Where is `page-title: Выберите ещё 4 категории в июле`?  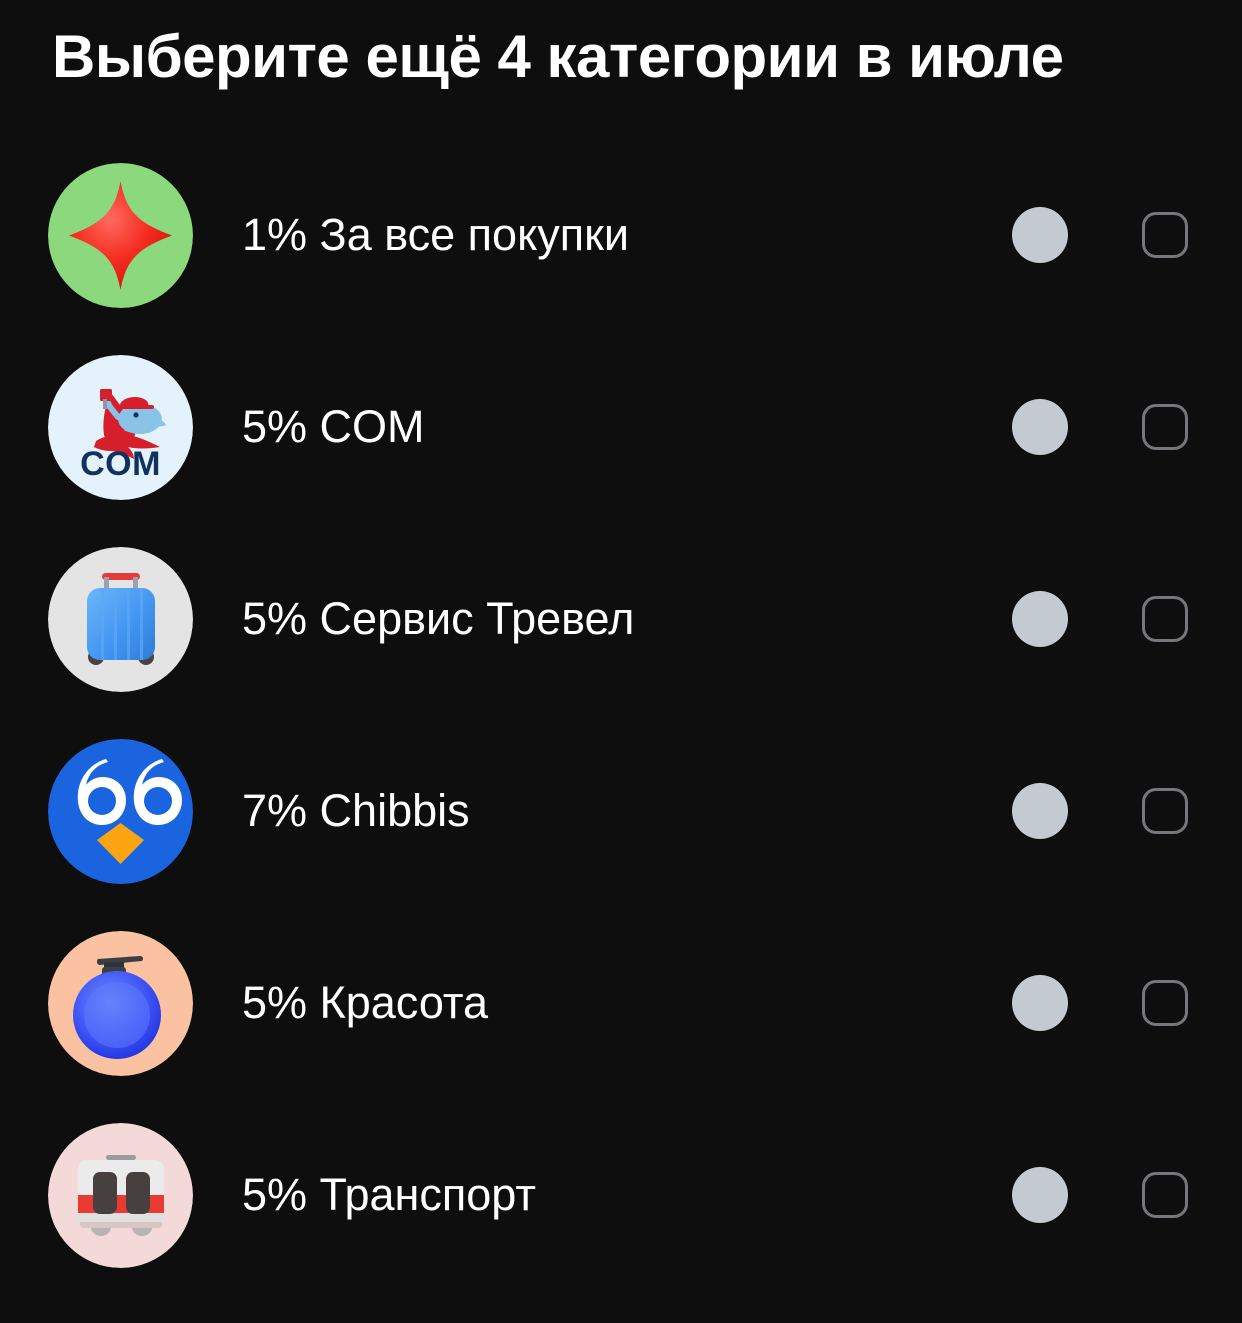 page-title: Выберите ещё 4 категории в июле is located at coordinates (558, 56).